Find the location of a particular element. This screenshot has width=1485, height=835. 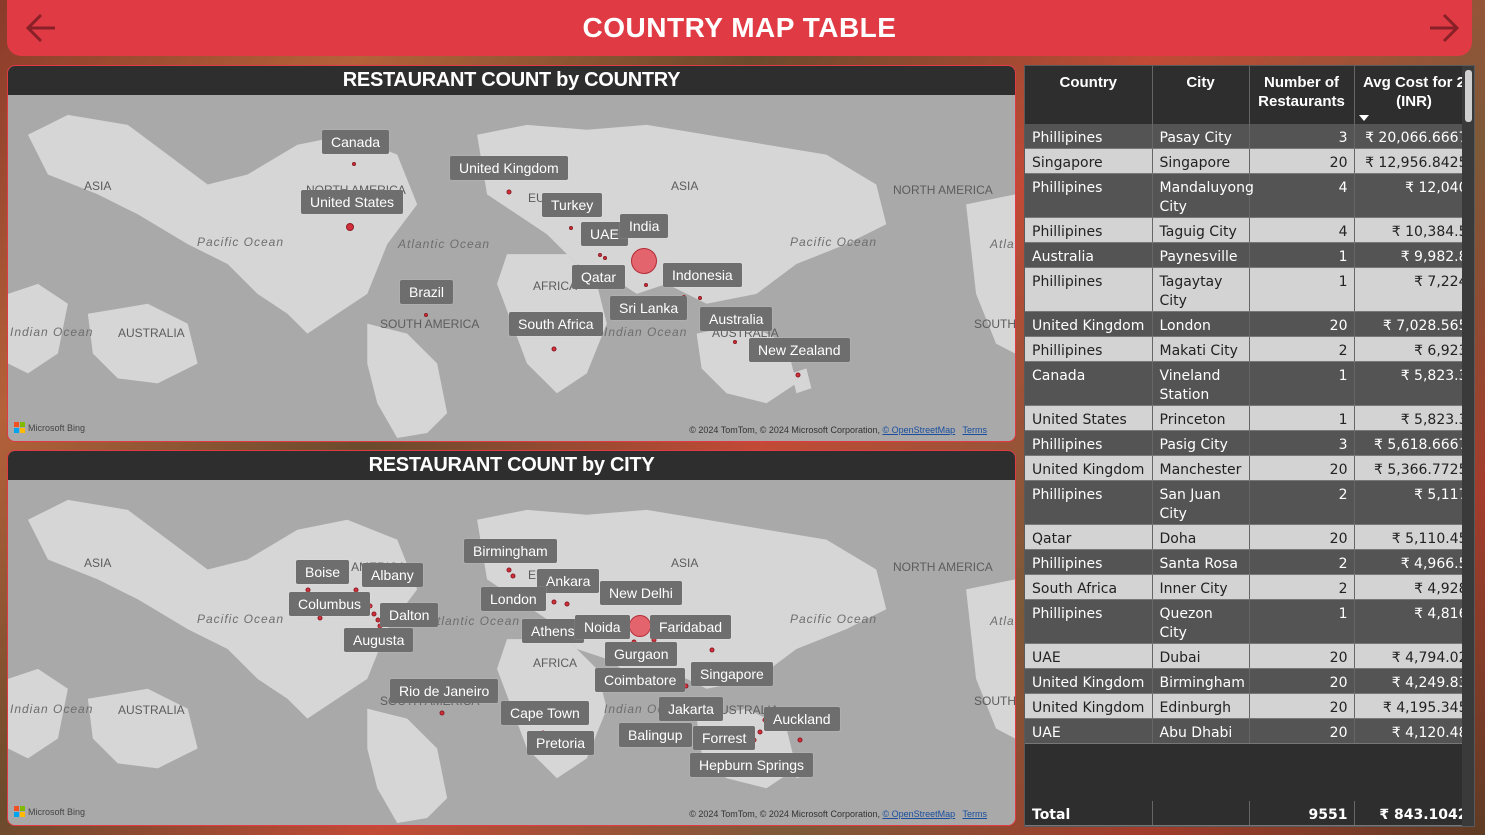

map-tag-city: Coimbatore is located at coordinates (640, 680).